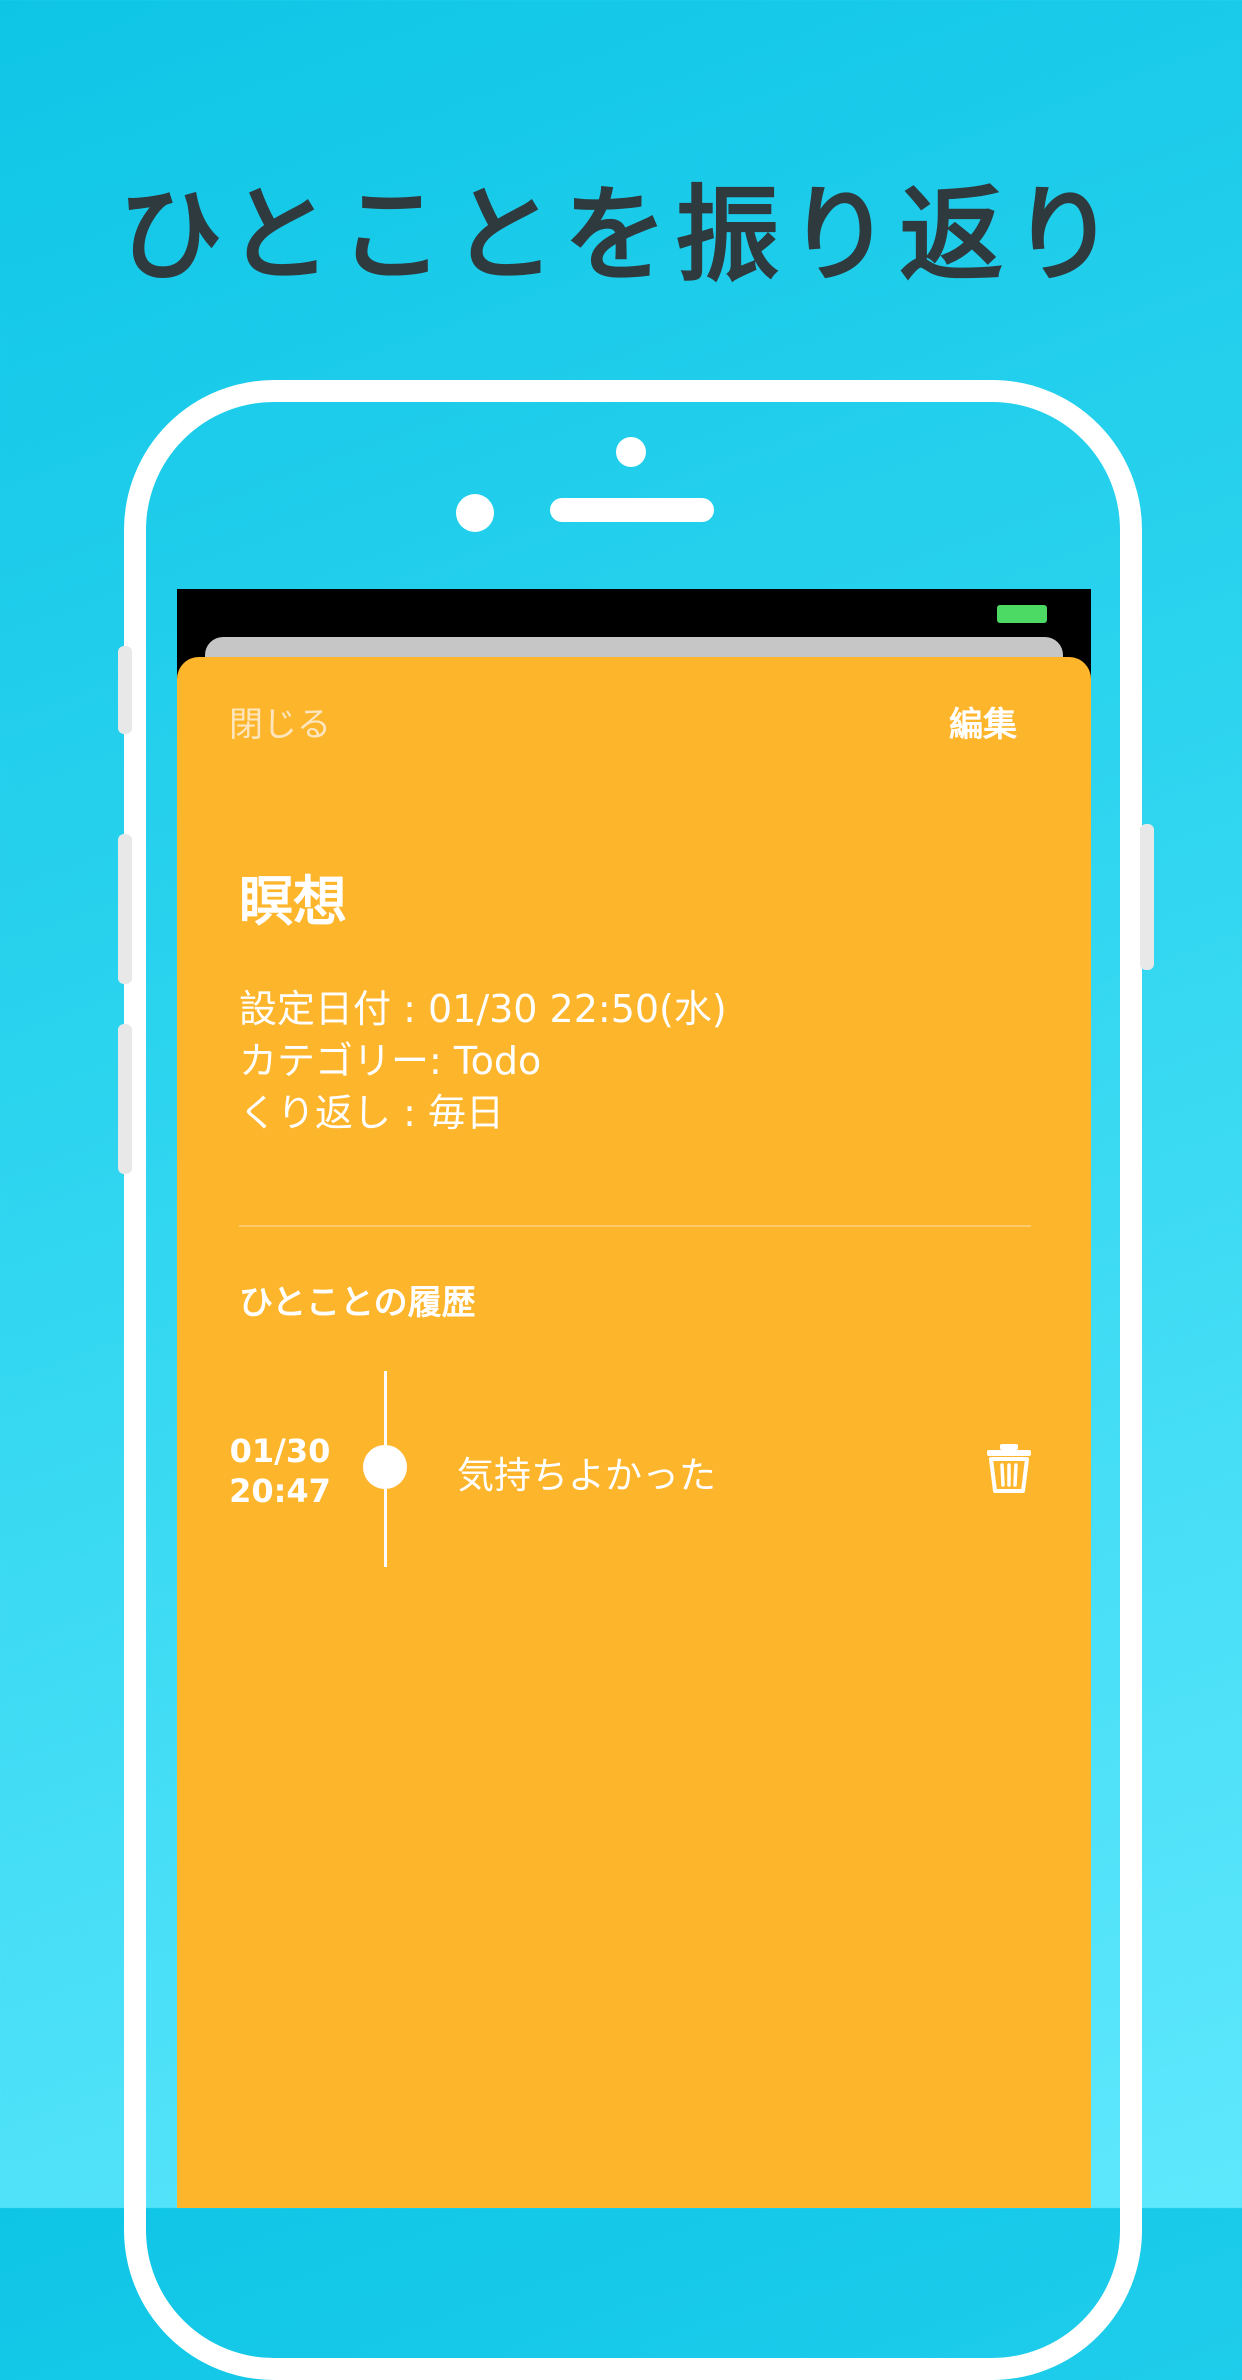  What do you see at coordinates (631, 452) in the screenshot?
I see `front-camera` at bounding box center [631, 452].